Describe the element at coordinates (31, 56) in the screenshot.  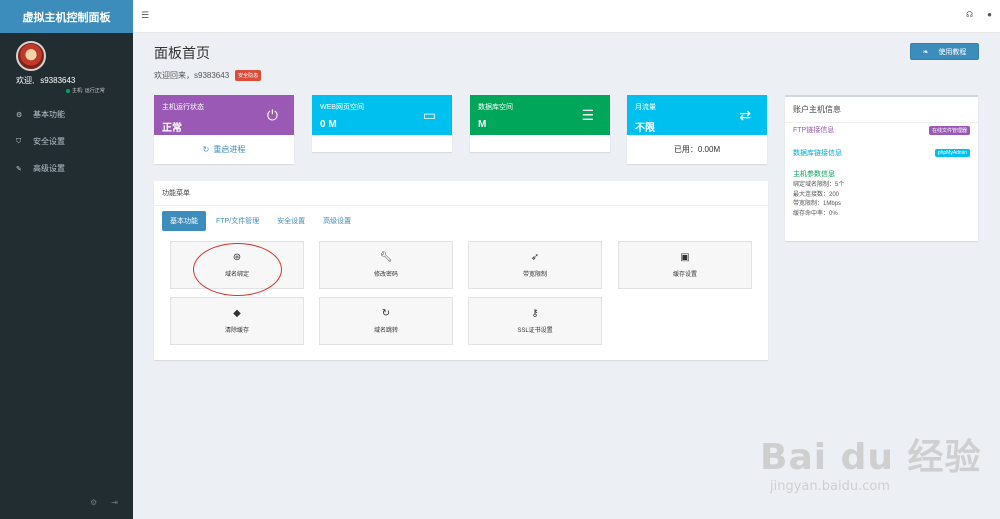
I see `avatar` at that location.